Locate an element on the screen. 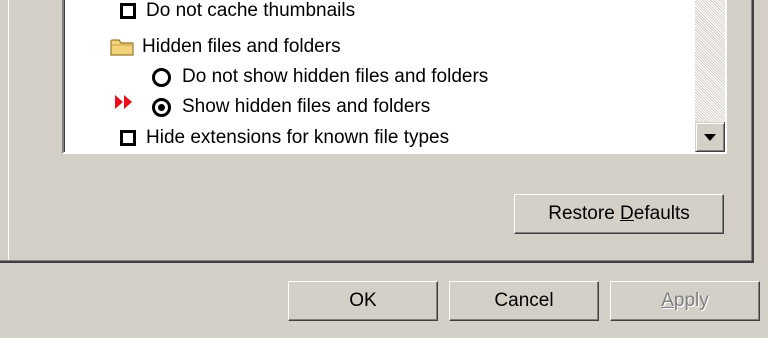 Image resolution: width=768 pixels, height=338 pixels. chevron-down-icon is located at coordinates (710, 137).